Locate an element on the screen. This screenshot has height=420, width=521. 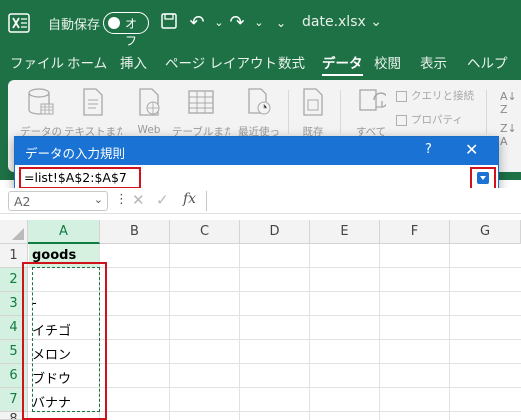
redo-icon: ↷ is located at coordinates (237, 23).